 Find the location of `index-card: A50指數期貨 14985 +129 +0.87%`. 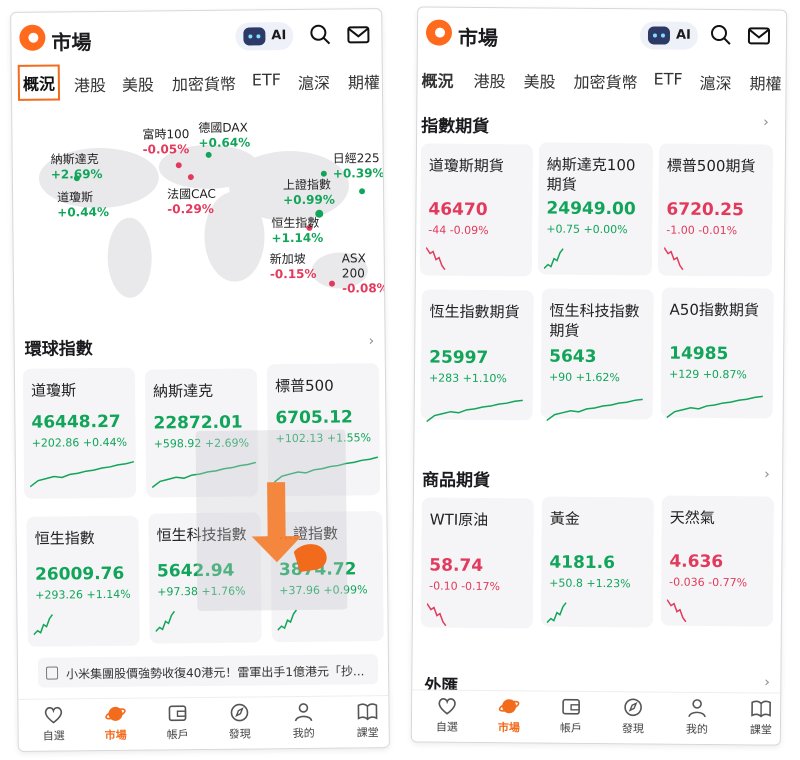

index-card: A50指數期貨 14985 +129 +0.87% is located at coordinates (717, 353).